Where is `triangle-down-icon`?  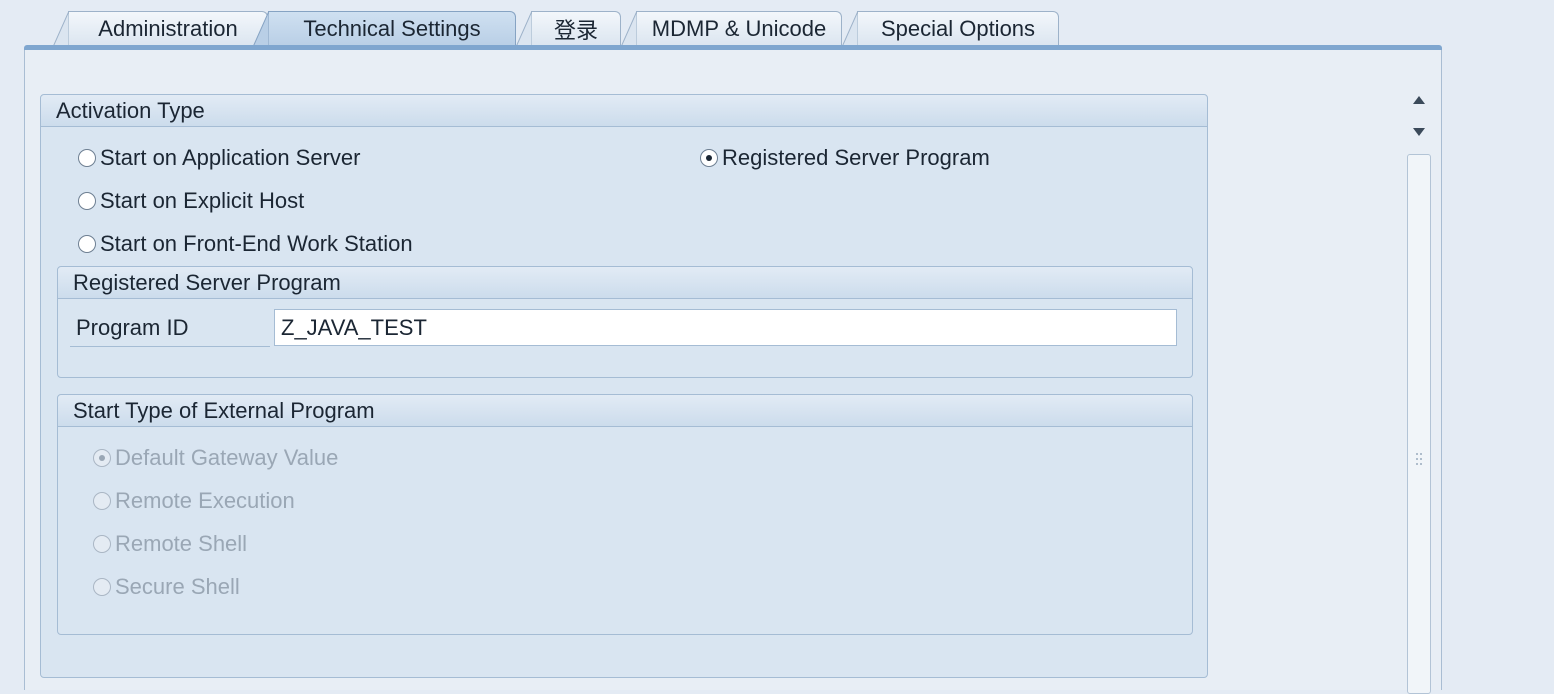 triangle-down-icon is located at coordinates (1419, 132).